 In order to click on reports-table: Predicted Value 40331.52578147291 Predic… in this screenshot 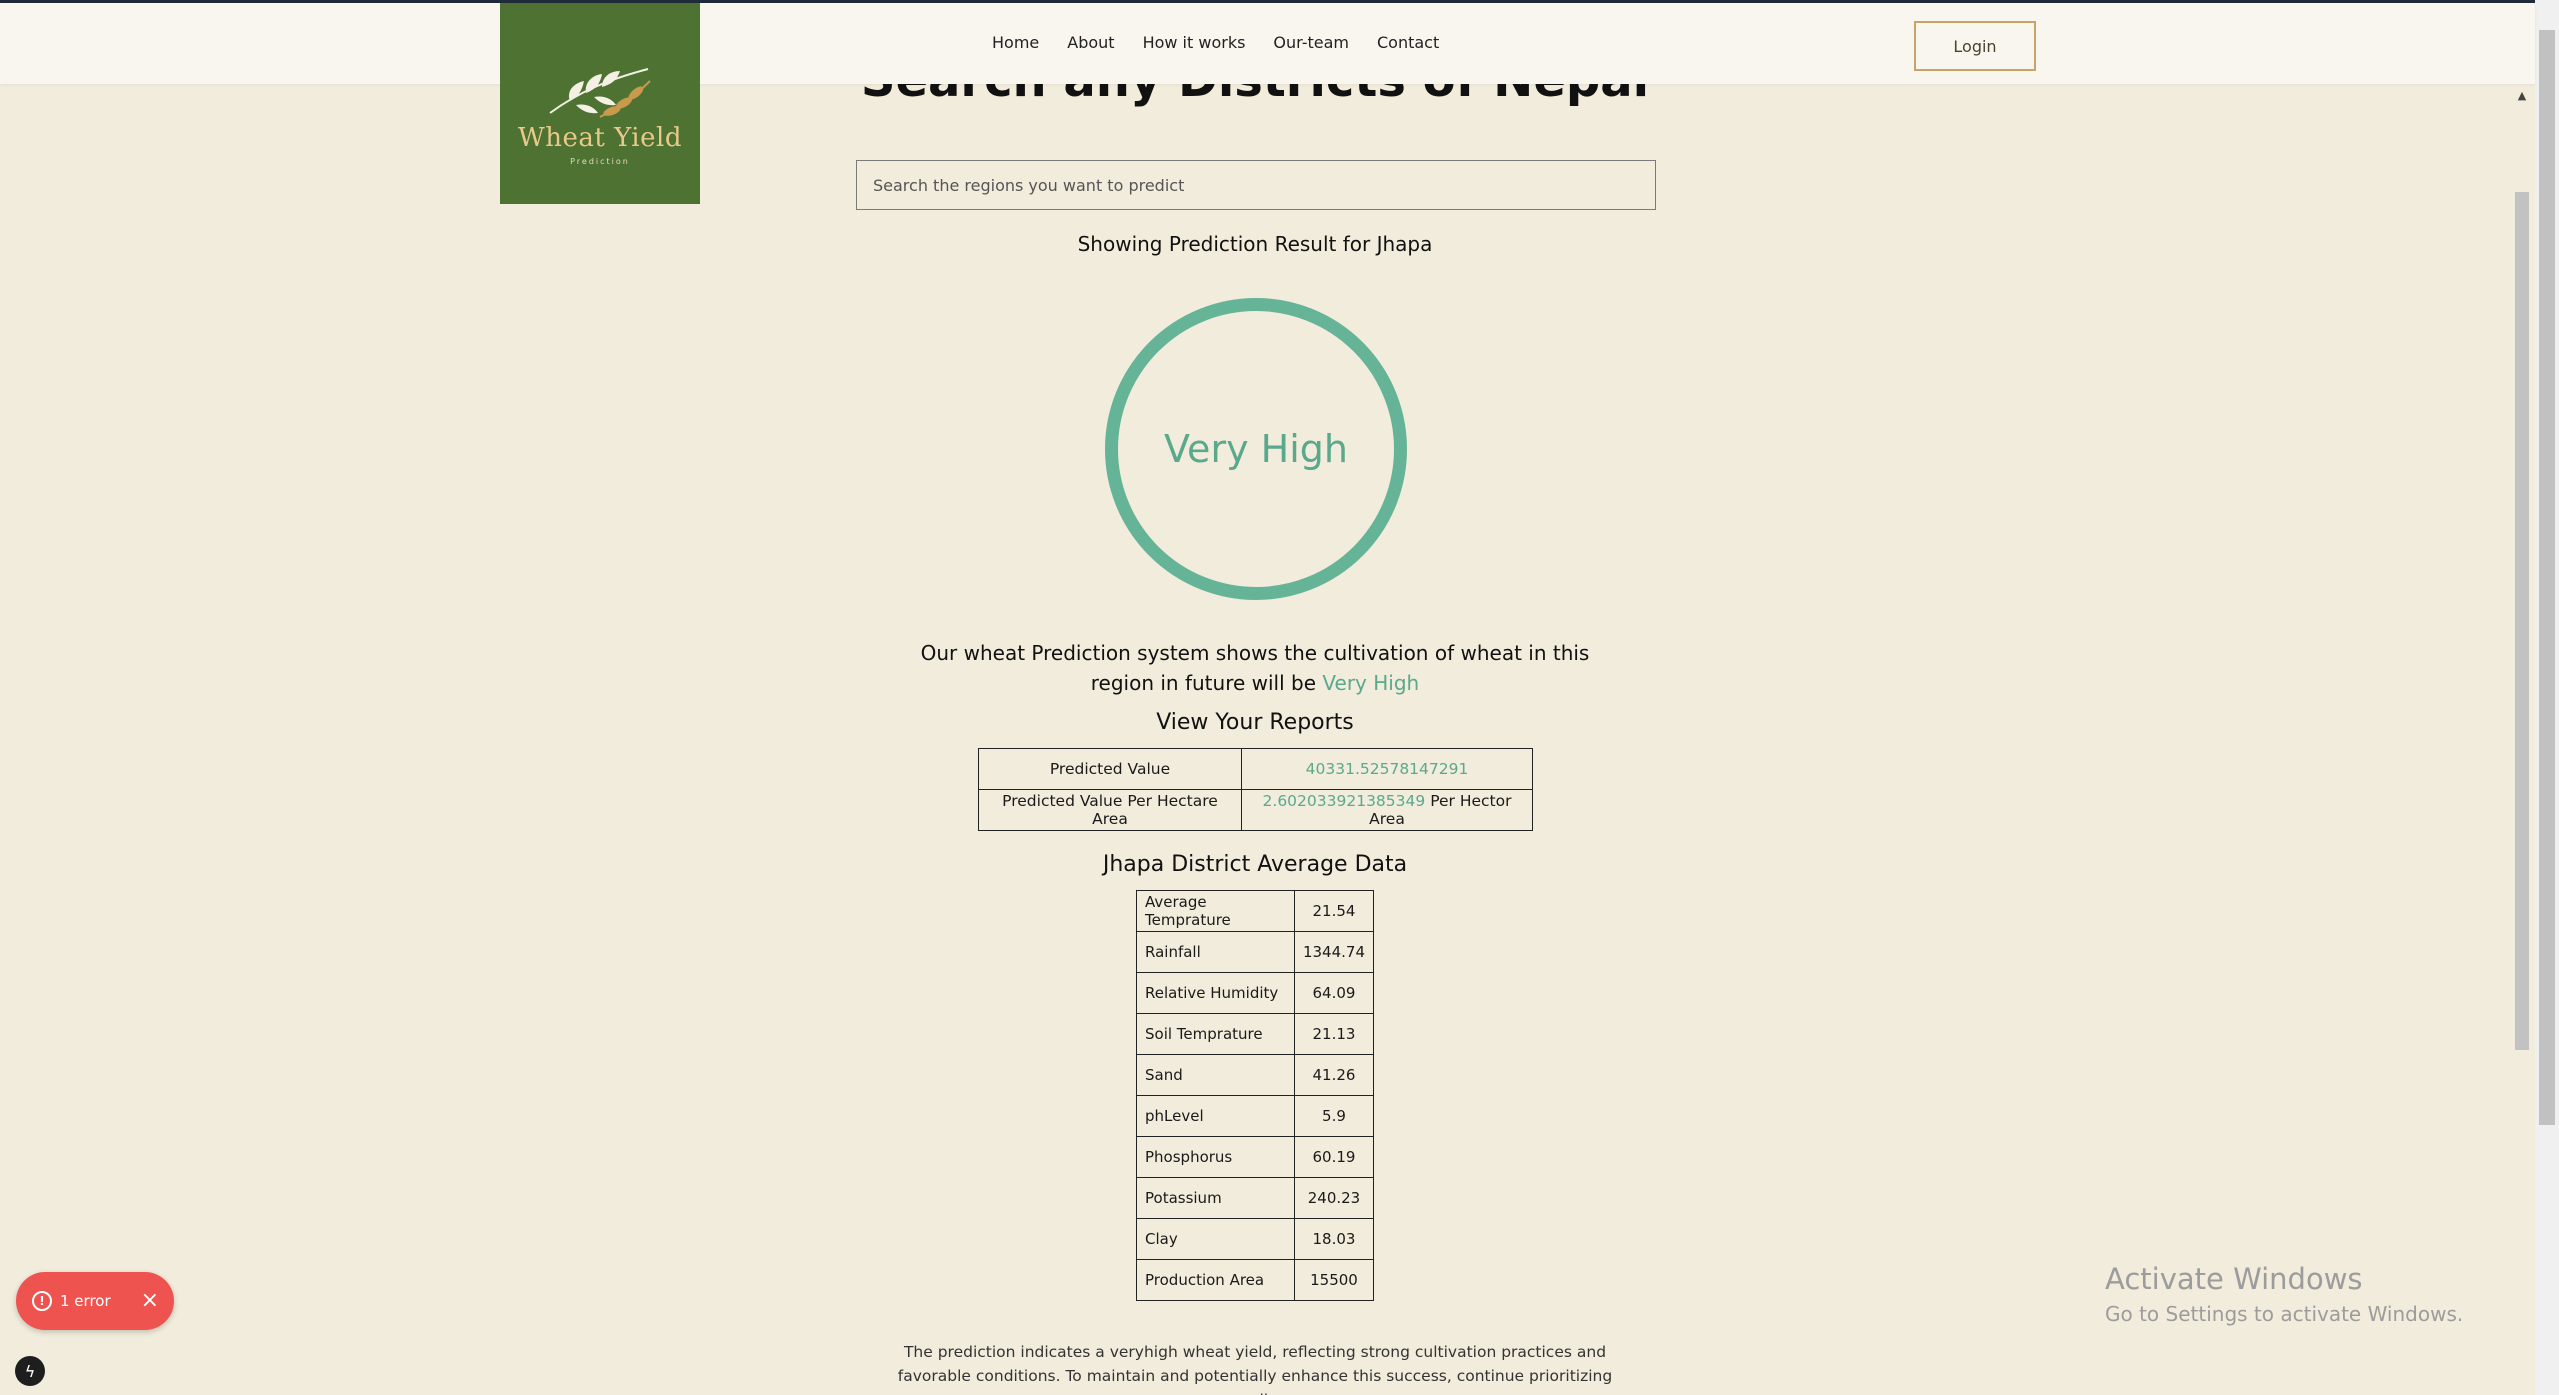, I will do `click(1255, 789)`.